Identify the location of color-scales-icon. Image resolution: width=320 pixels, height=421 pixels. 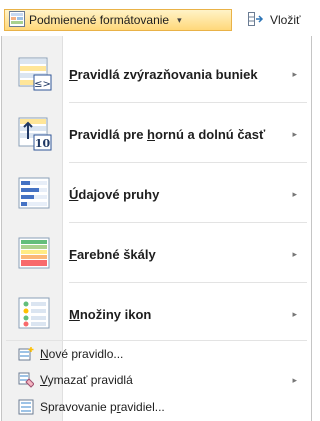
(35, 254).